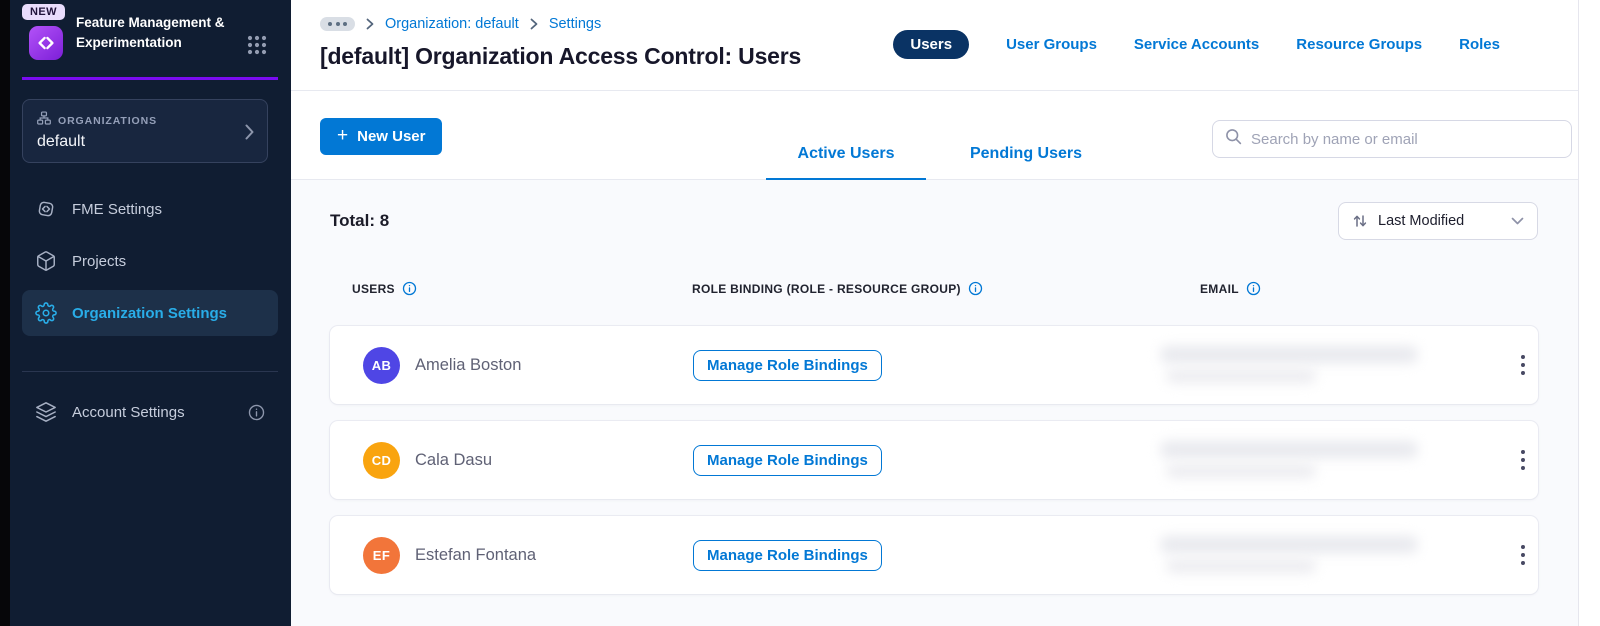  I want to click on gear-icon, so click(46, 313).